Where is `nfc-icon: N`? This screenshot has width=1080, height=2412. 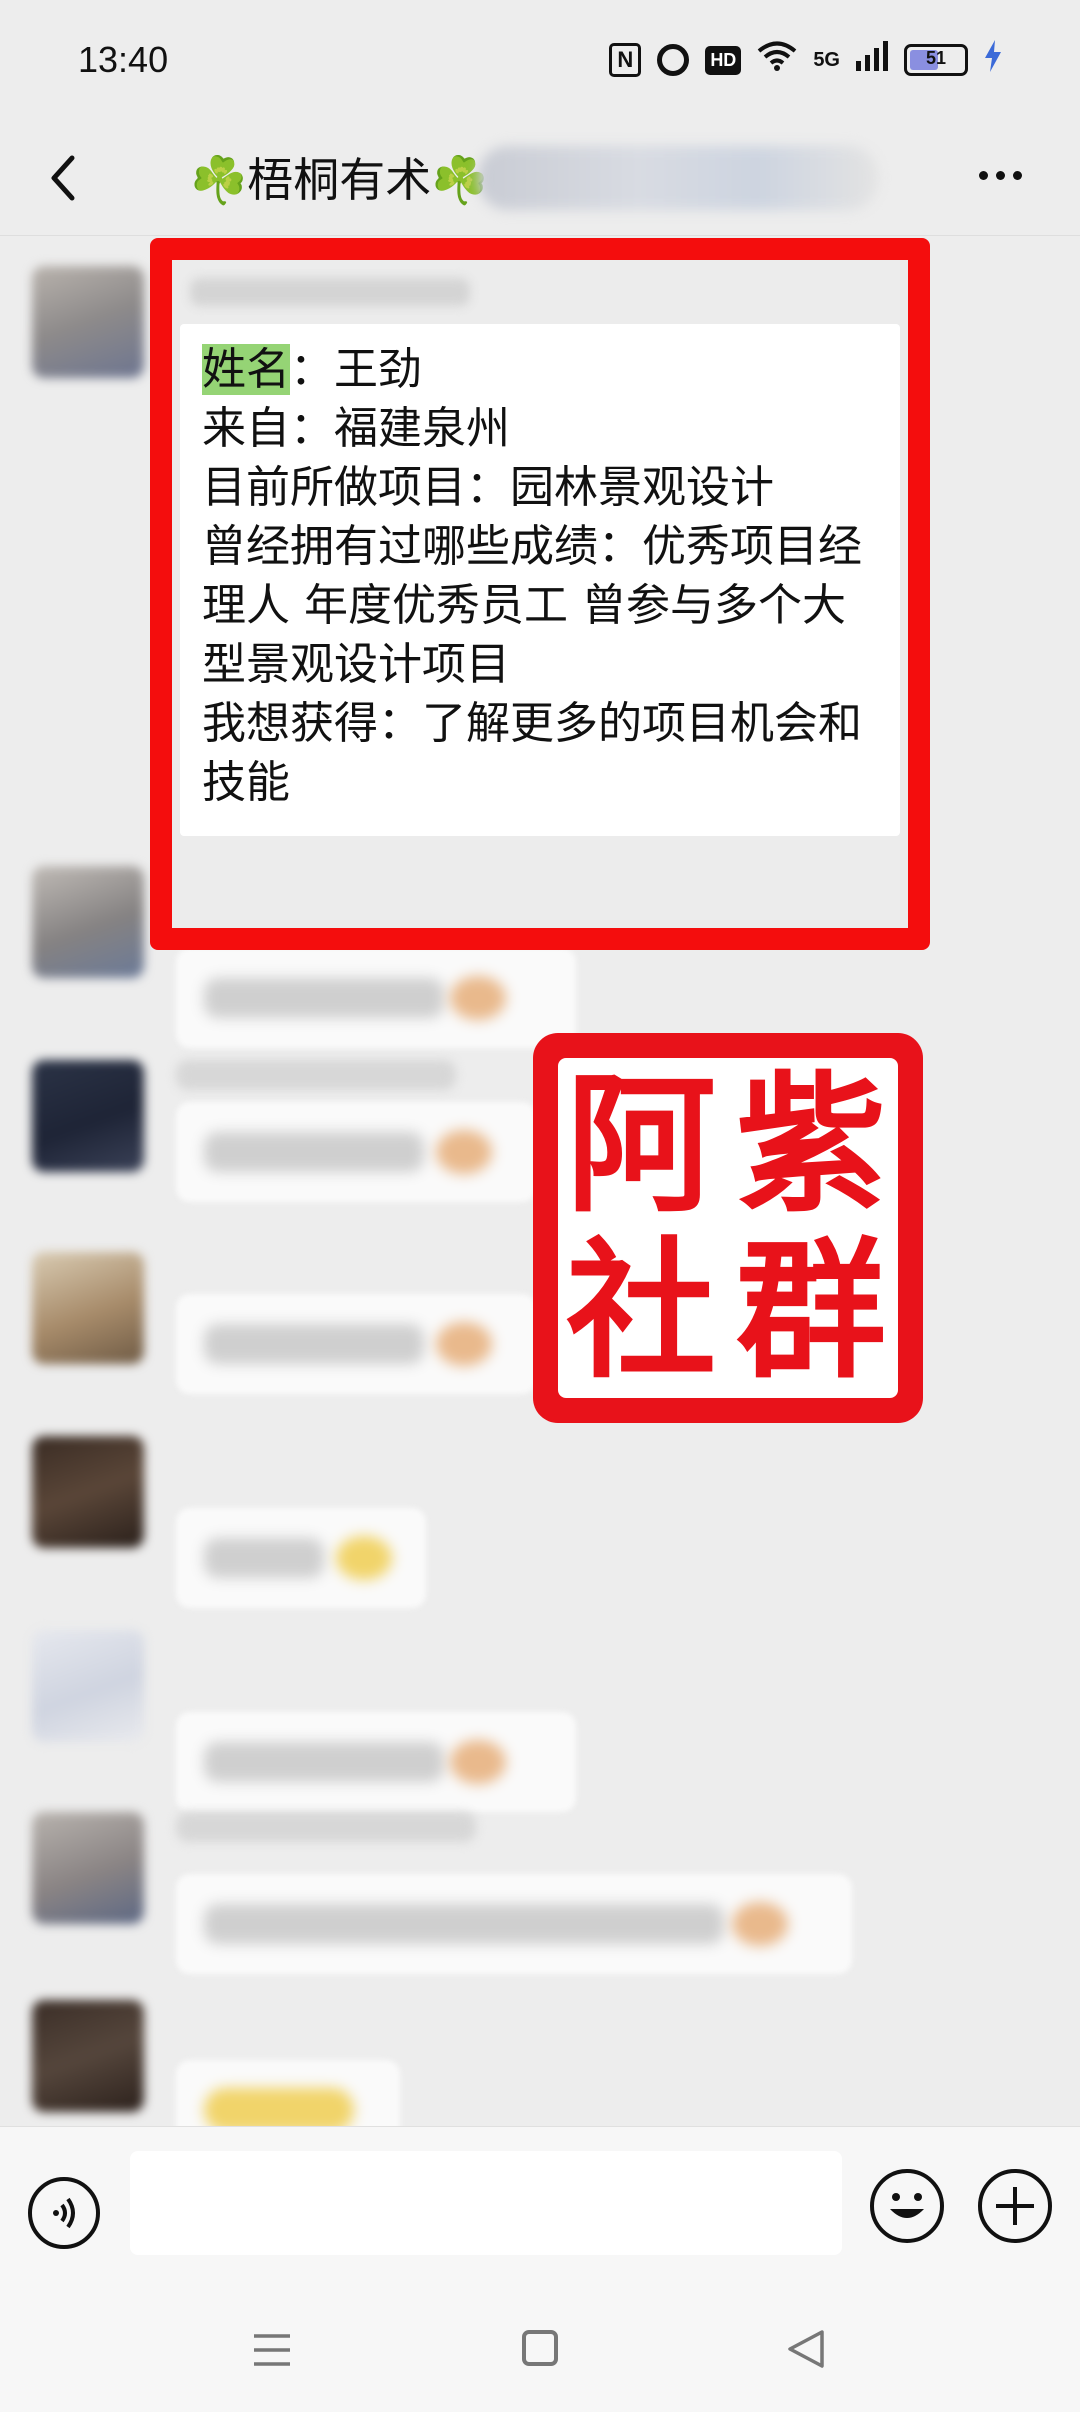
nfc-icon: N is located at coordinates (625, 60).